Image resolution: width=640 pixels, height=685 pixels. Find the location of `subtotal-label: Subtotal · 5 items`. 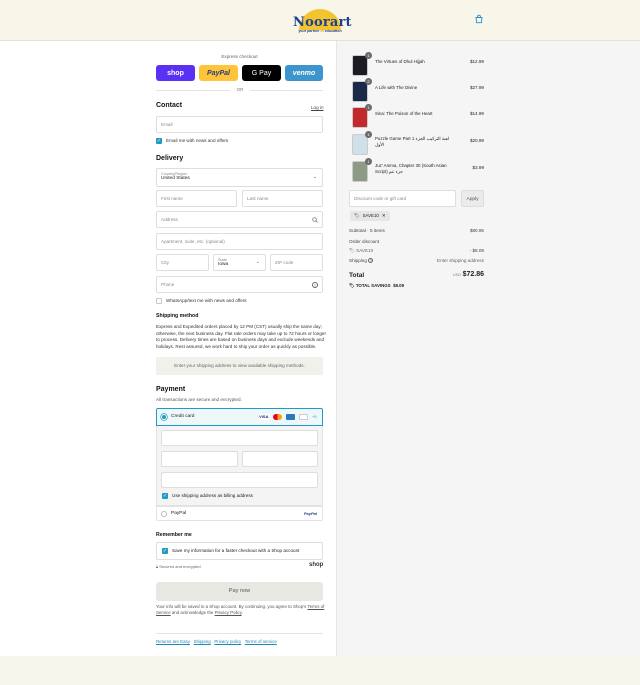

subtotal-label: Subtotal · 5 items is located at coordinates (367, 230).